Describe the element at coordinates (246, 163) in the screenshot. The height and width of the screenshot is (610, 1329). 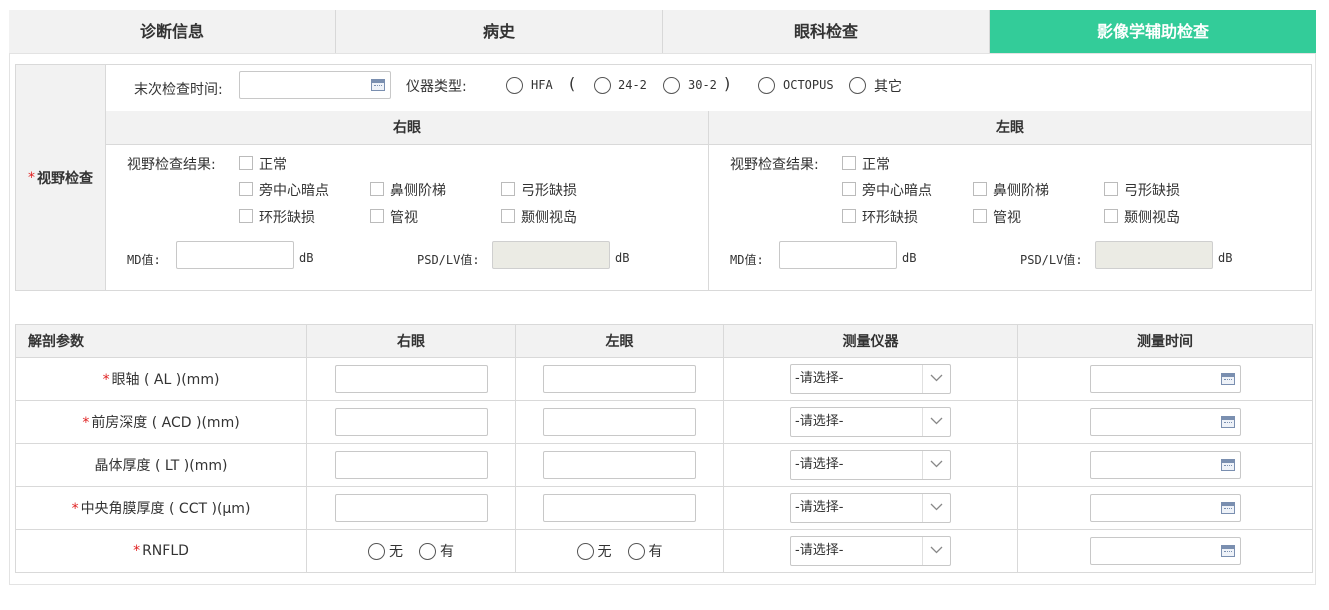
I see `check-normal-right` at that location.